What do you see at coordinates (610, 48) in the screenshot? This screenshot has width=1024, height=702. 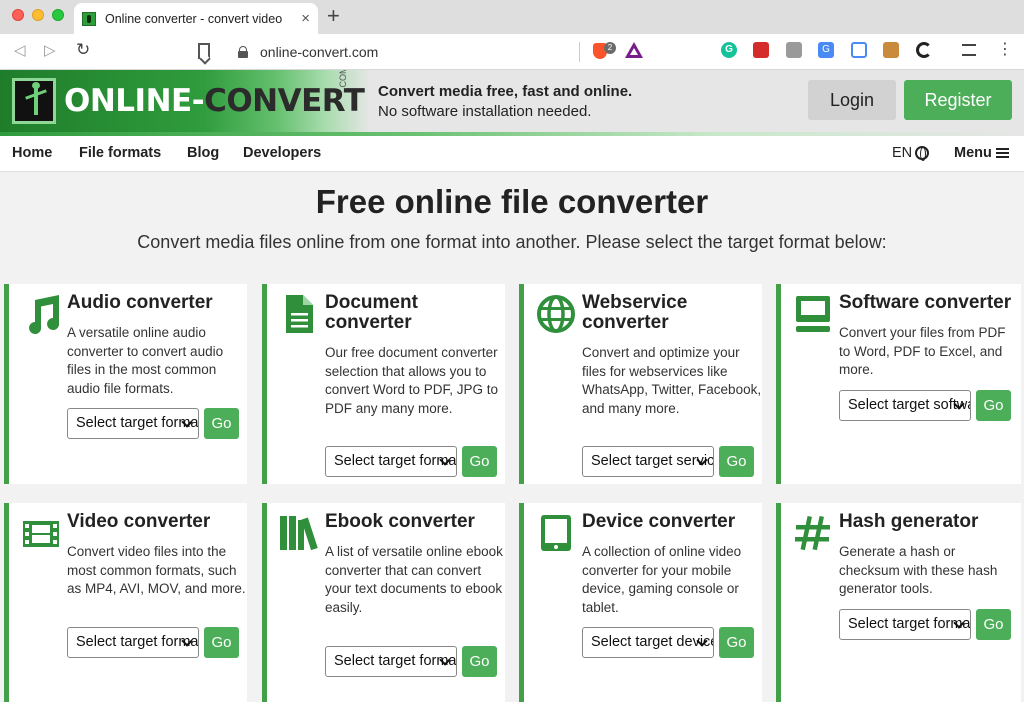 I see `shield-count-badge: 2` at bounding box center [610, 48].